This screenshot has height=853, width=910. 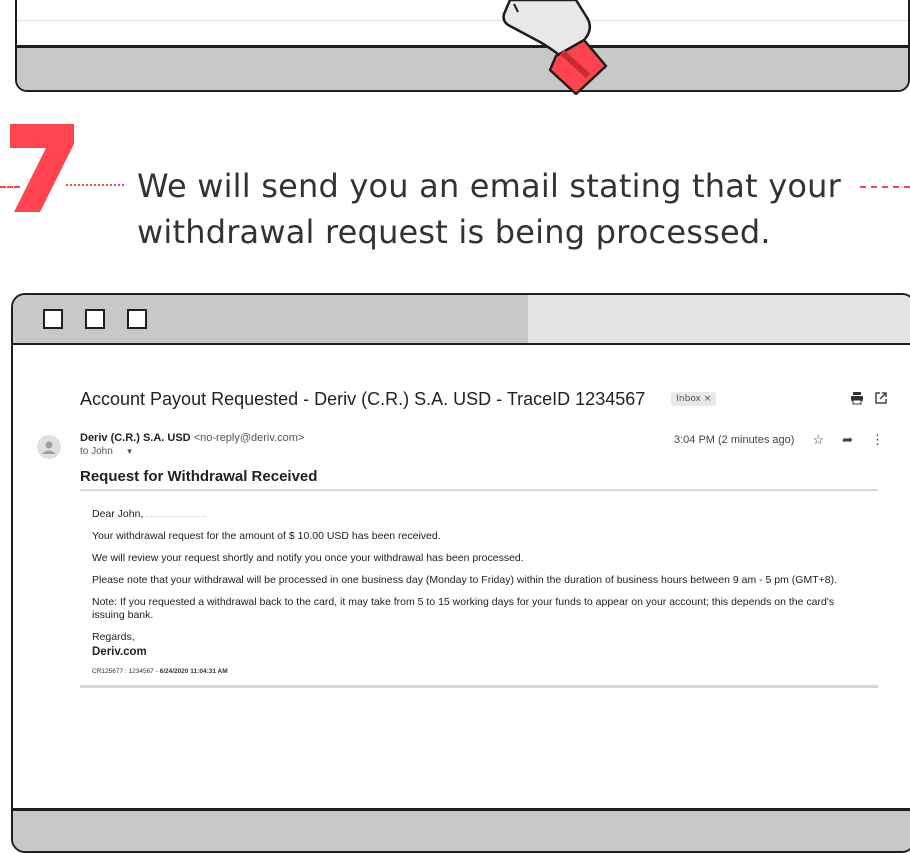 What do you see at coordinates (857, 398) in the screenshot?
I see `print-icon` at bounding box center [857, 398].